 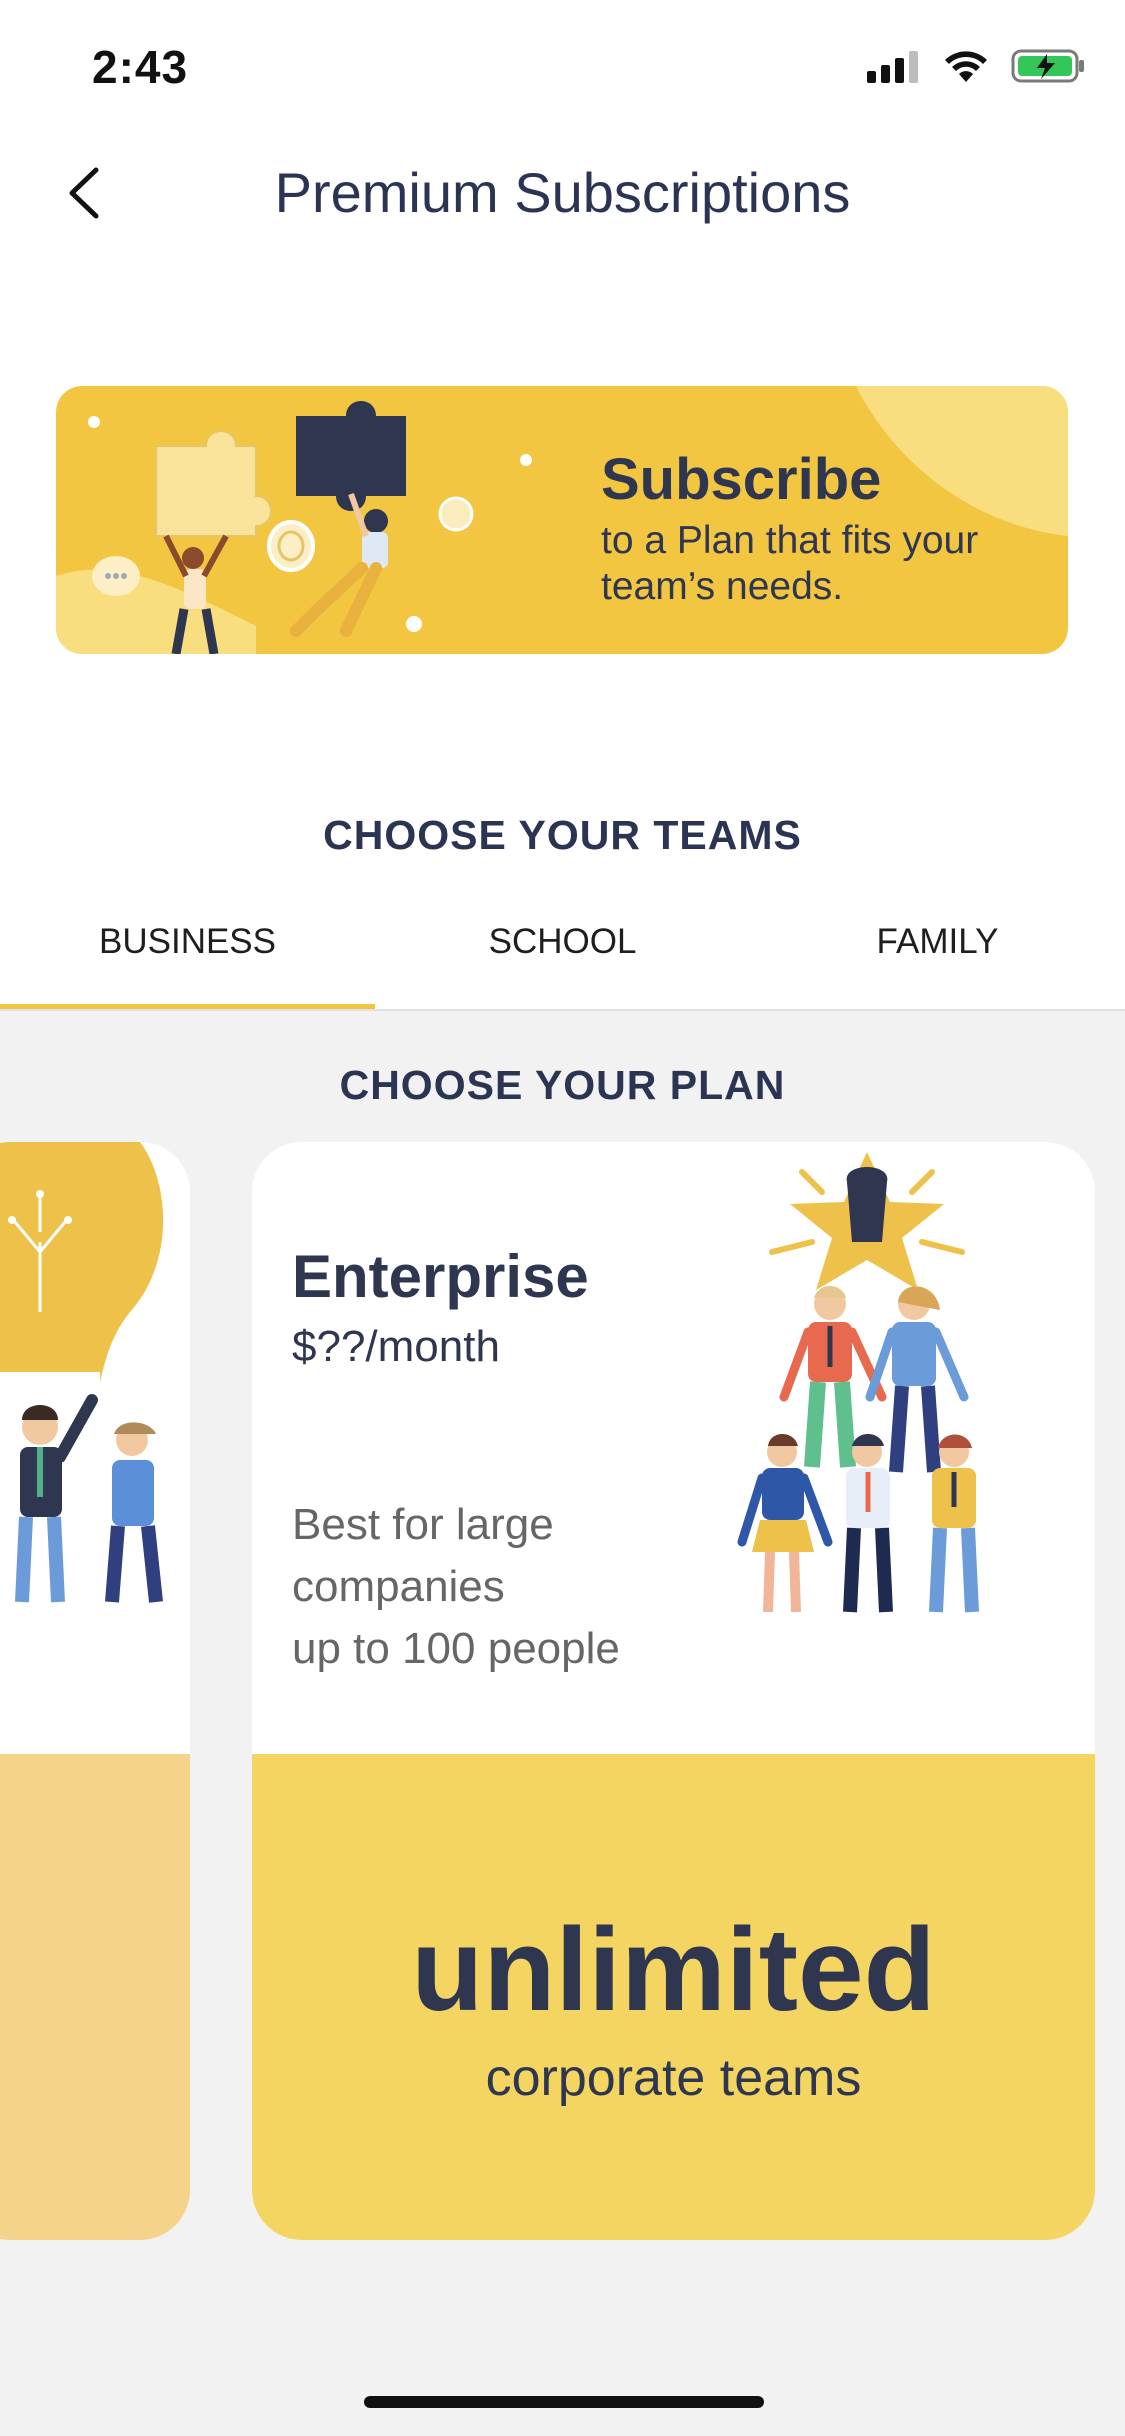 What do you see at coordinates (673, 2078) in the screenshot?
I see `plan-highlight-subtitle: corporate teams` at bounding box center [673, 2078].